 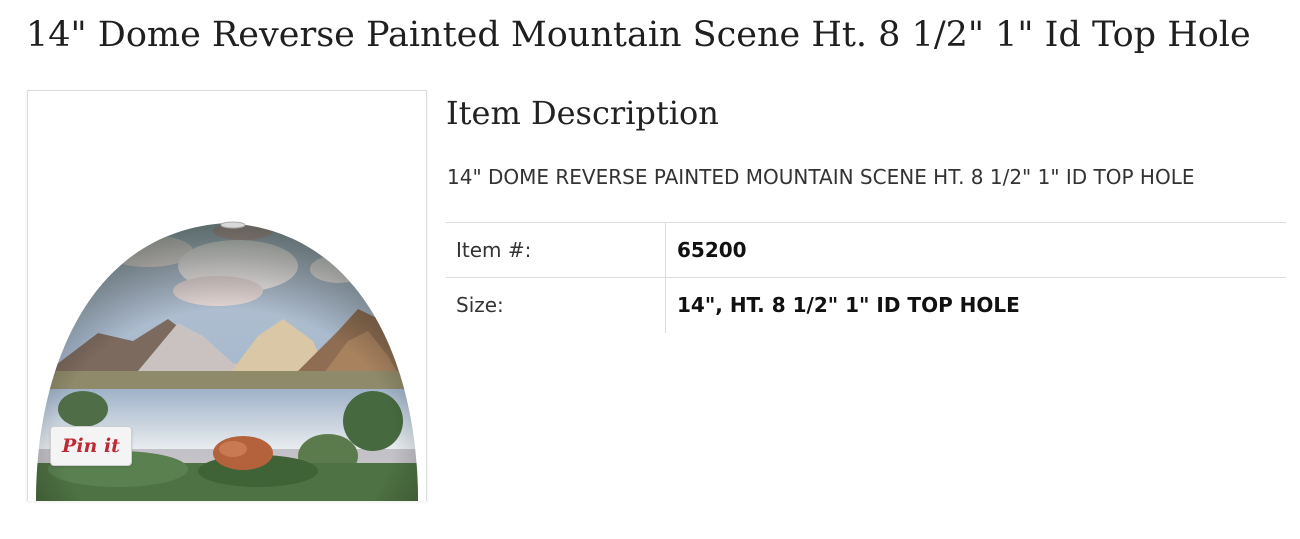 I want to click on spec-value: 65200, so click(x=975, y=250).